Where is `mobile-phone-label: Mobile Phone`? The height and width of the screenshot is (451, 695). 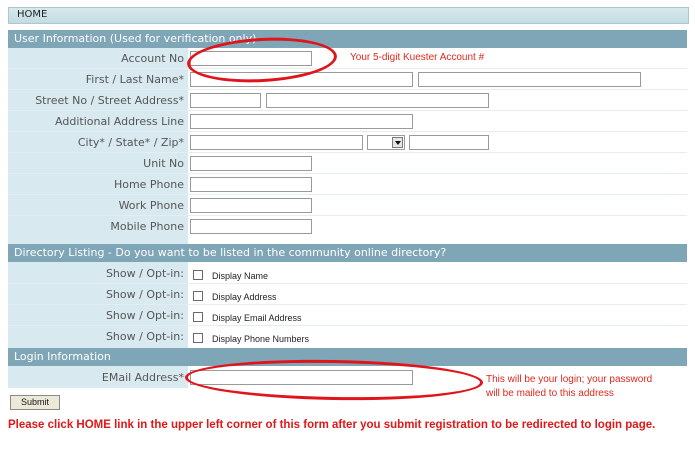
mobile-phone-label: Mobile Phone is located at coordinates (147, 226).